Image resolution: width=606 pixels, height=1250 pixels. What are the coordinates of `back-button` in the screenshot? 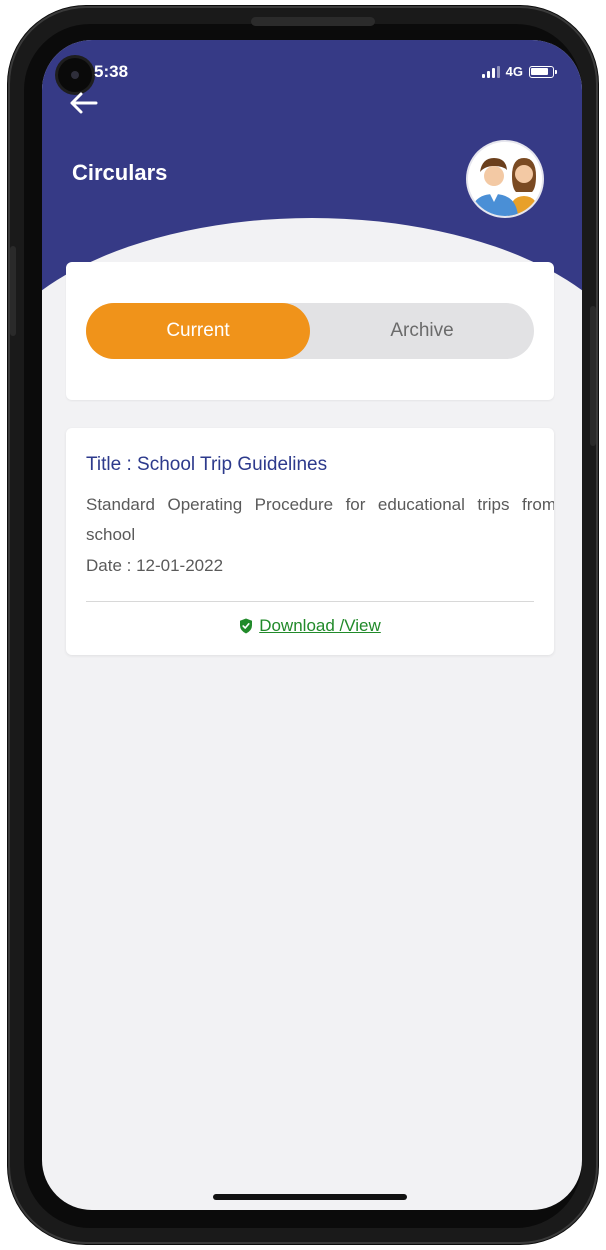 It's located at (84, 103).